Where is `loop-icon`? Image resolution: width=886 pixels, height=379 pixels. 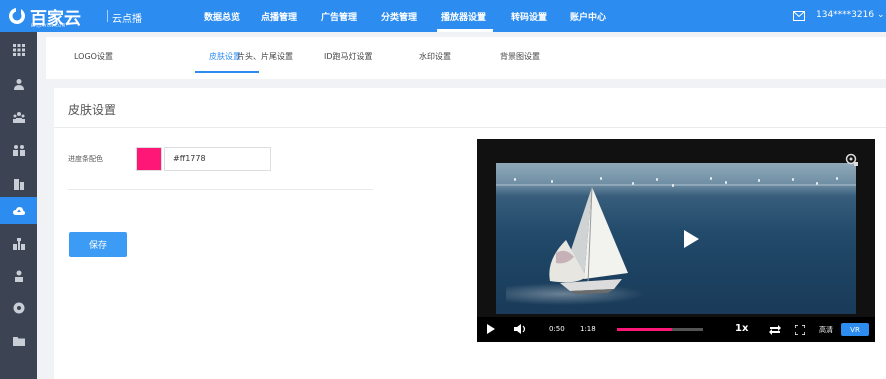 loop-icon is located at coordinates (775, 330).